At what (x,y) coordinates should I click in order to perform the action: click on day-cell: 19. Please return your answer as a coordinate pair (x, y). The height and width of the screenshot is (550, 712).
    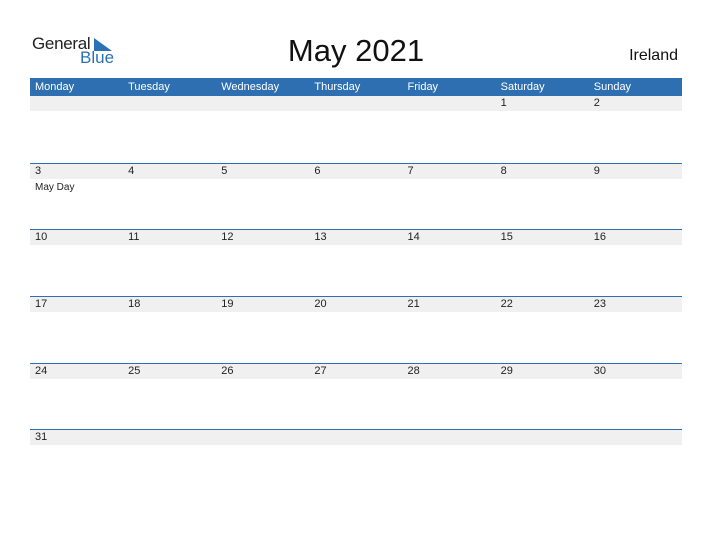
    Looking at the image, I should click on (262, 304).